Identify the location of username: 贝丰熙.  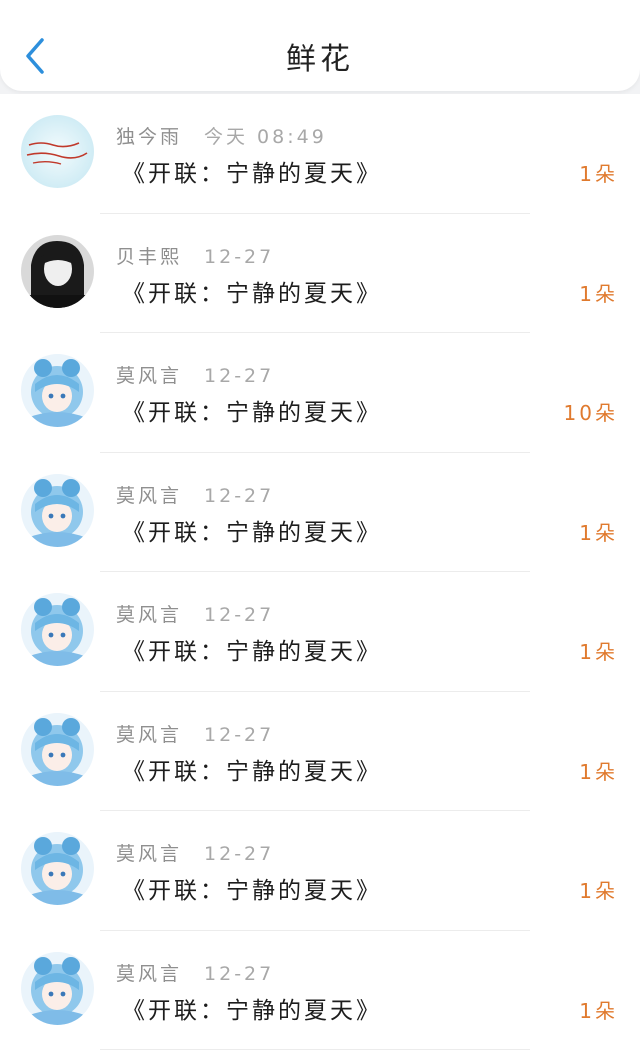
(149, 256).